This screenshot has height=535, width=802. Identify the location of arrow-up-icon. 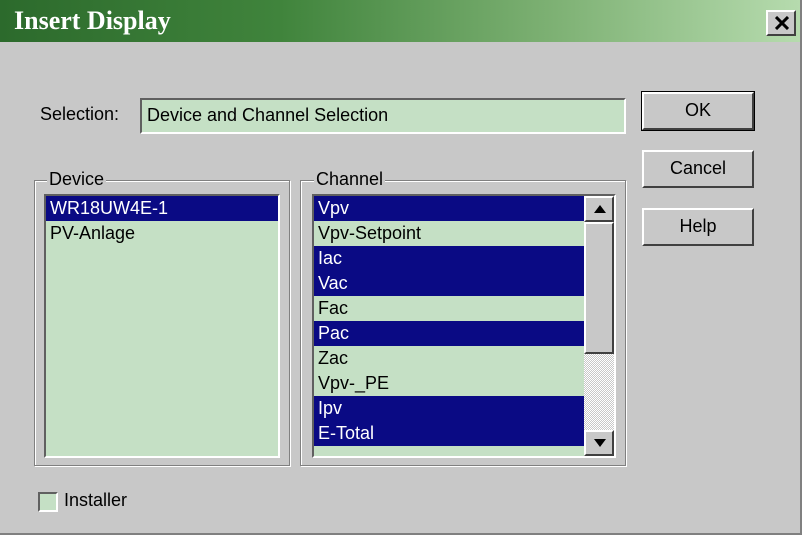
(600, 209).